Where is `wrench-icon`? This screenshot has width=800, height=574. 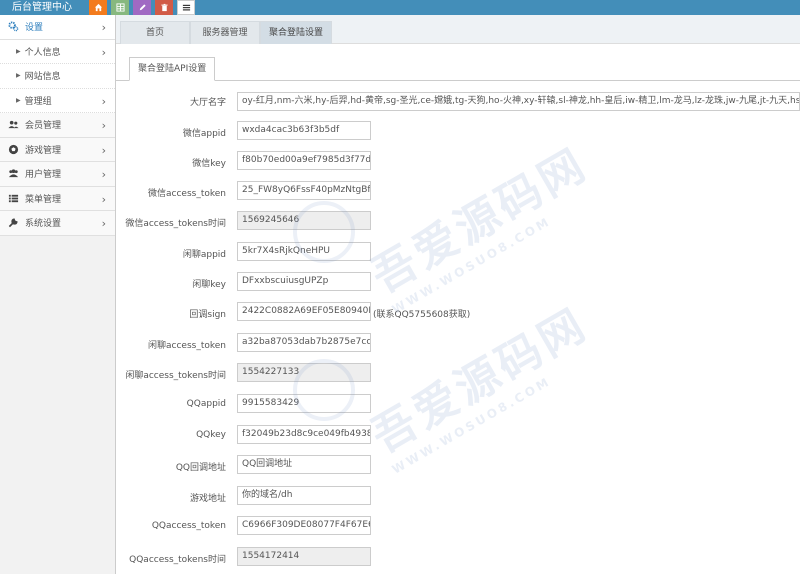 wrench-icon is located at coordinates (13, 223).